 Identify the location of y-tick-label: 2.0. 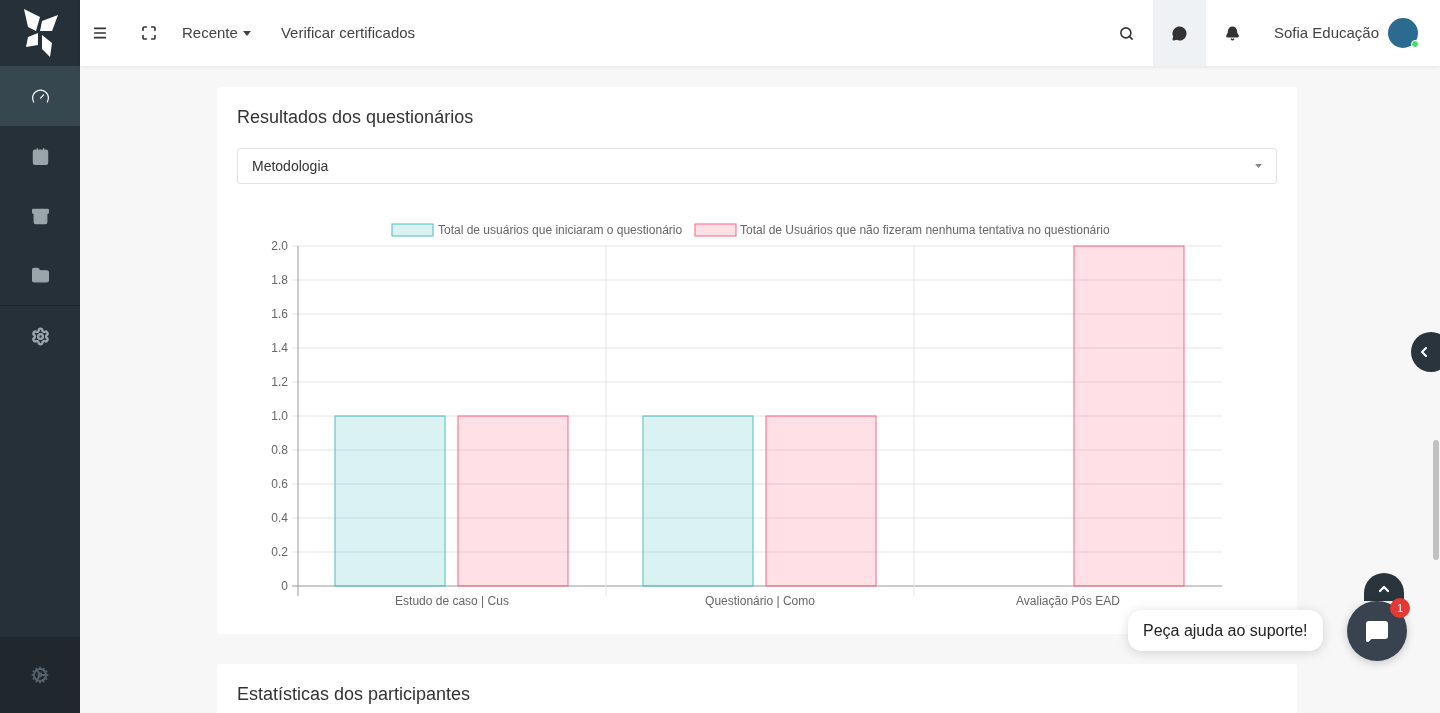
(279, 246).